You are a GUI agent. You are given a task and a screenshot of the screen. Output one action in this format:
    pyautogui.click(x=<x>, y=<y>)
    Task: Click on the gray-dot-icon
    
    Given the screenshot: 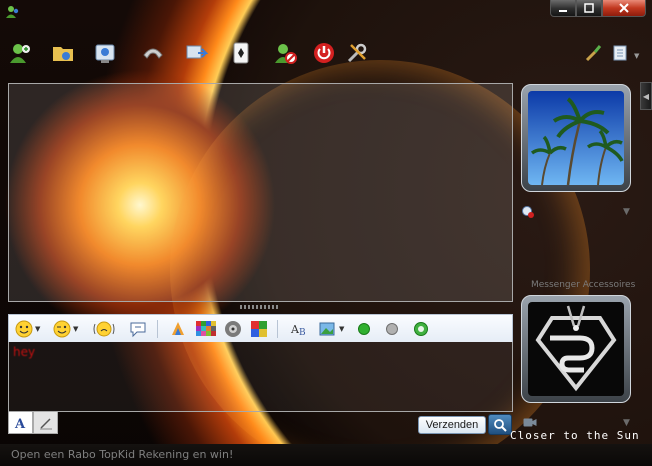 What is the action you would take?
    pyautogui.click(x=392, y=329)
    